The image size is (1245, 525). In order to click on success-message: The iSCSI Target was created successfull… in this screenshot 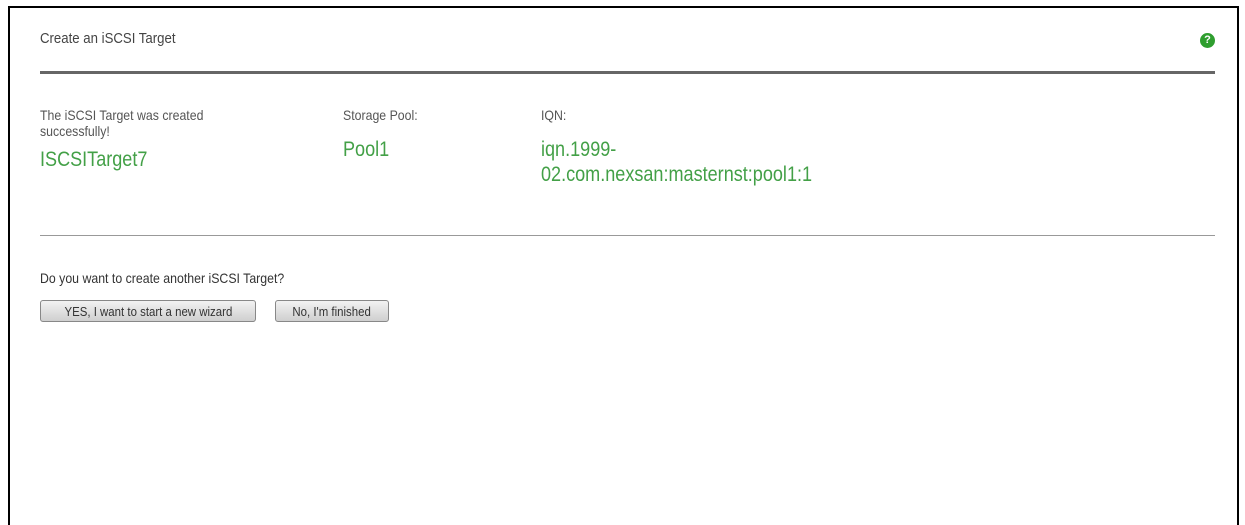, I will do `click(122, 123)`.